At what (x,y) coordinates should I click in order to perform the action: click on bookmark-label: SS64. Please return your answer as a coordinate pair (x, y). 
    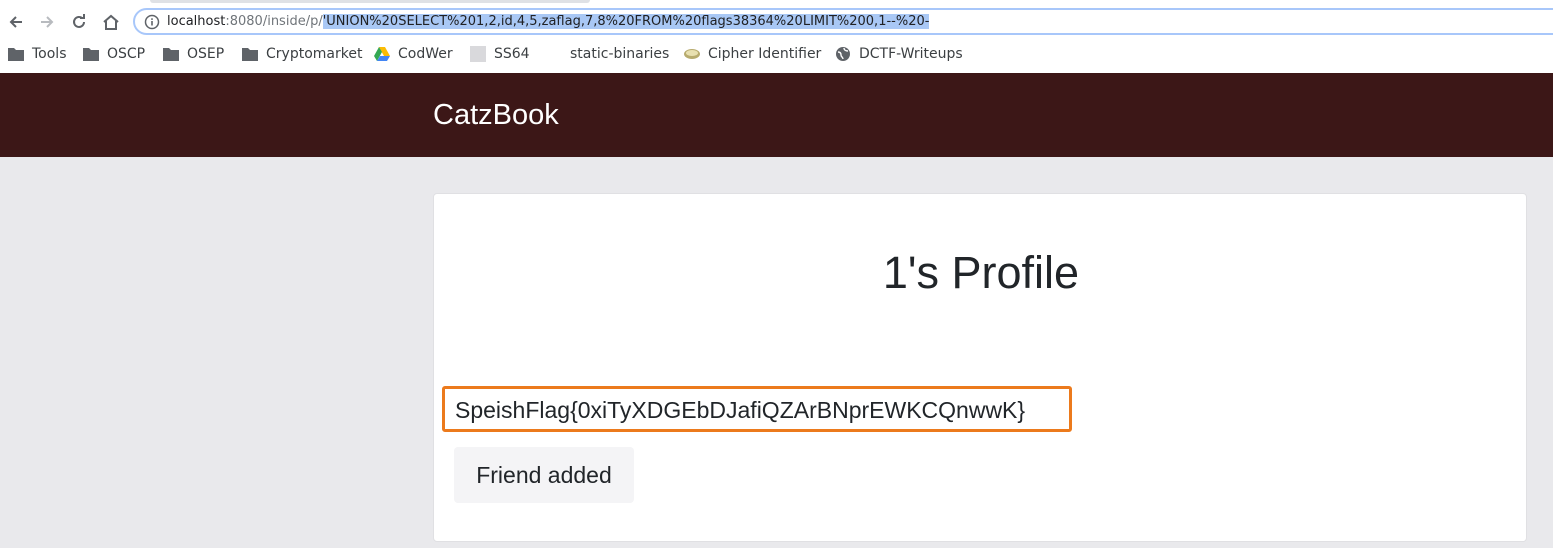
    Looking at the image, I should click on (512, 54).